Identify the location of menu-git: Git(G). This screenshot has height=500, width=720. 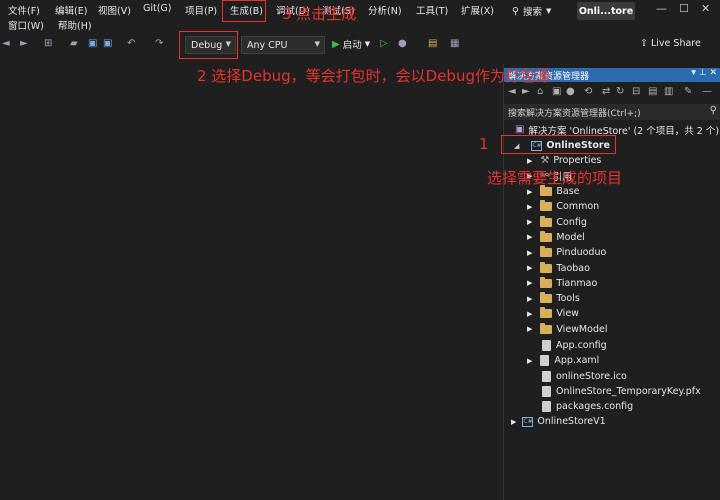
(157, 8).